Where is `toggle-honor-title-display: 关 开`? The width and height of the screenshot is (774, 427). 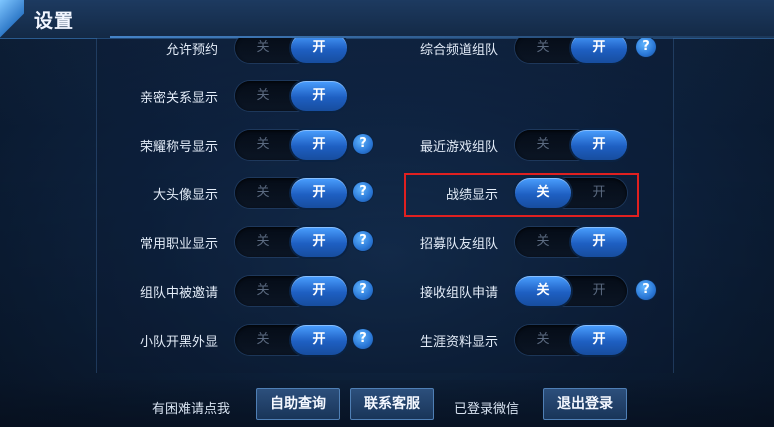
toggle-honor-title-display: 关 开 is located at coordinates (291, 145).